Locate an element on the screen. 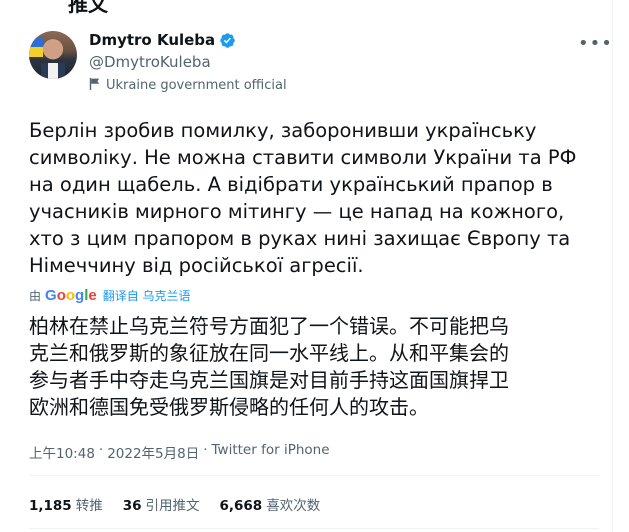 Image resolution: width=629 pixels, height=532 pixels. translate-source-link: 翻译自 乌克兰语 is located at coordinates (147, 295).